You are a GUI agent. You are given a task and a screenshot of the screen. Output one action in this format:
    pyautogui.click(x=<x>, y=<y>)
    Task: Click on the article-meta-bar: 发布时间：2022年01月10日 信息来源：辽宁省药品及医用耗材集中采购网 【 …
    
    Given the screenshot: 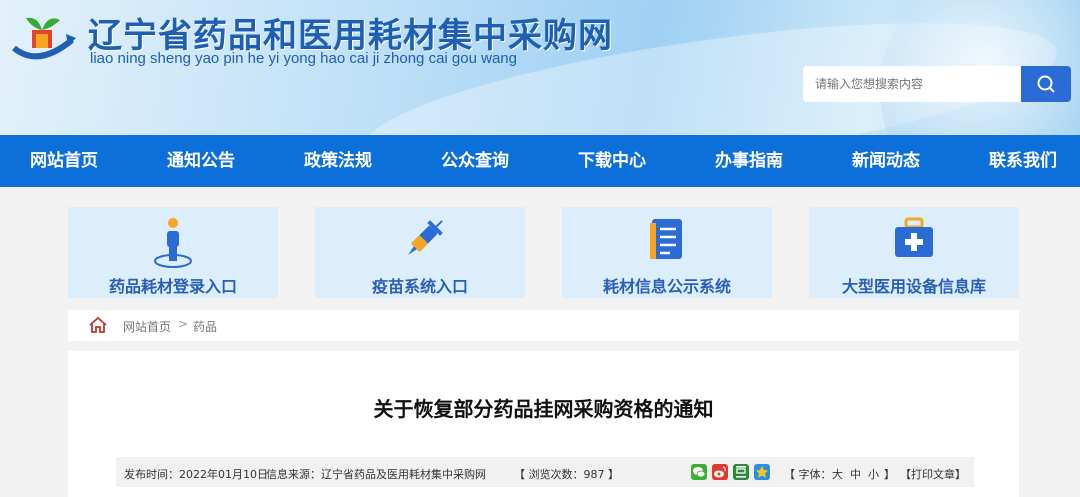 What is the action you would take?
    pyautogui.click(x=545, y=472)
    